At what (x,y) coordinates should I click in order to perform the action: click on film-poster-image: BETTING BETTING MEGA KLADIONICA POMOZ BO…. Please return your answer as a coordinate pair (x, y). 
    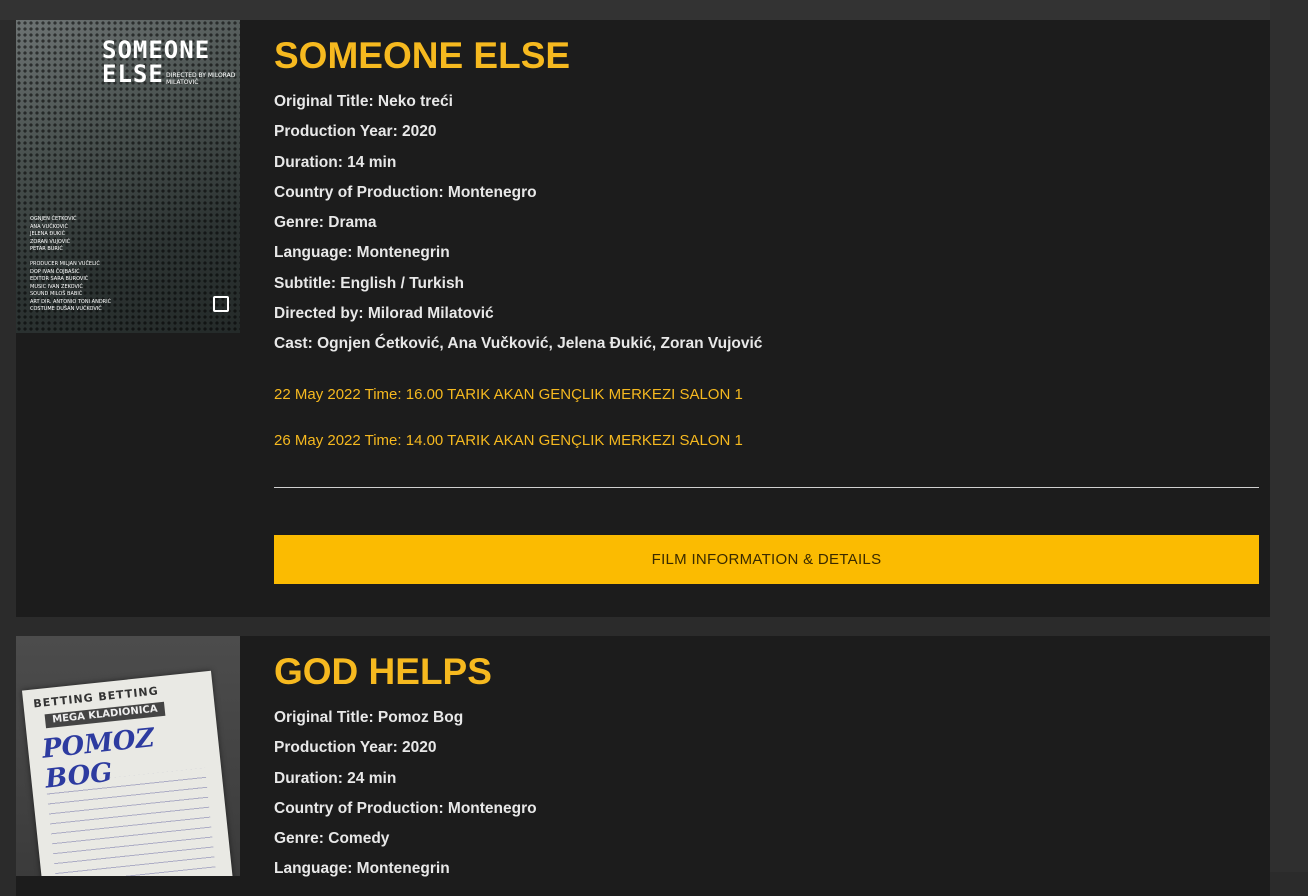
    Looking at the image, I should click on (128, 756).